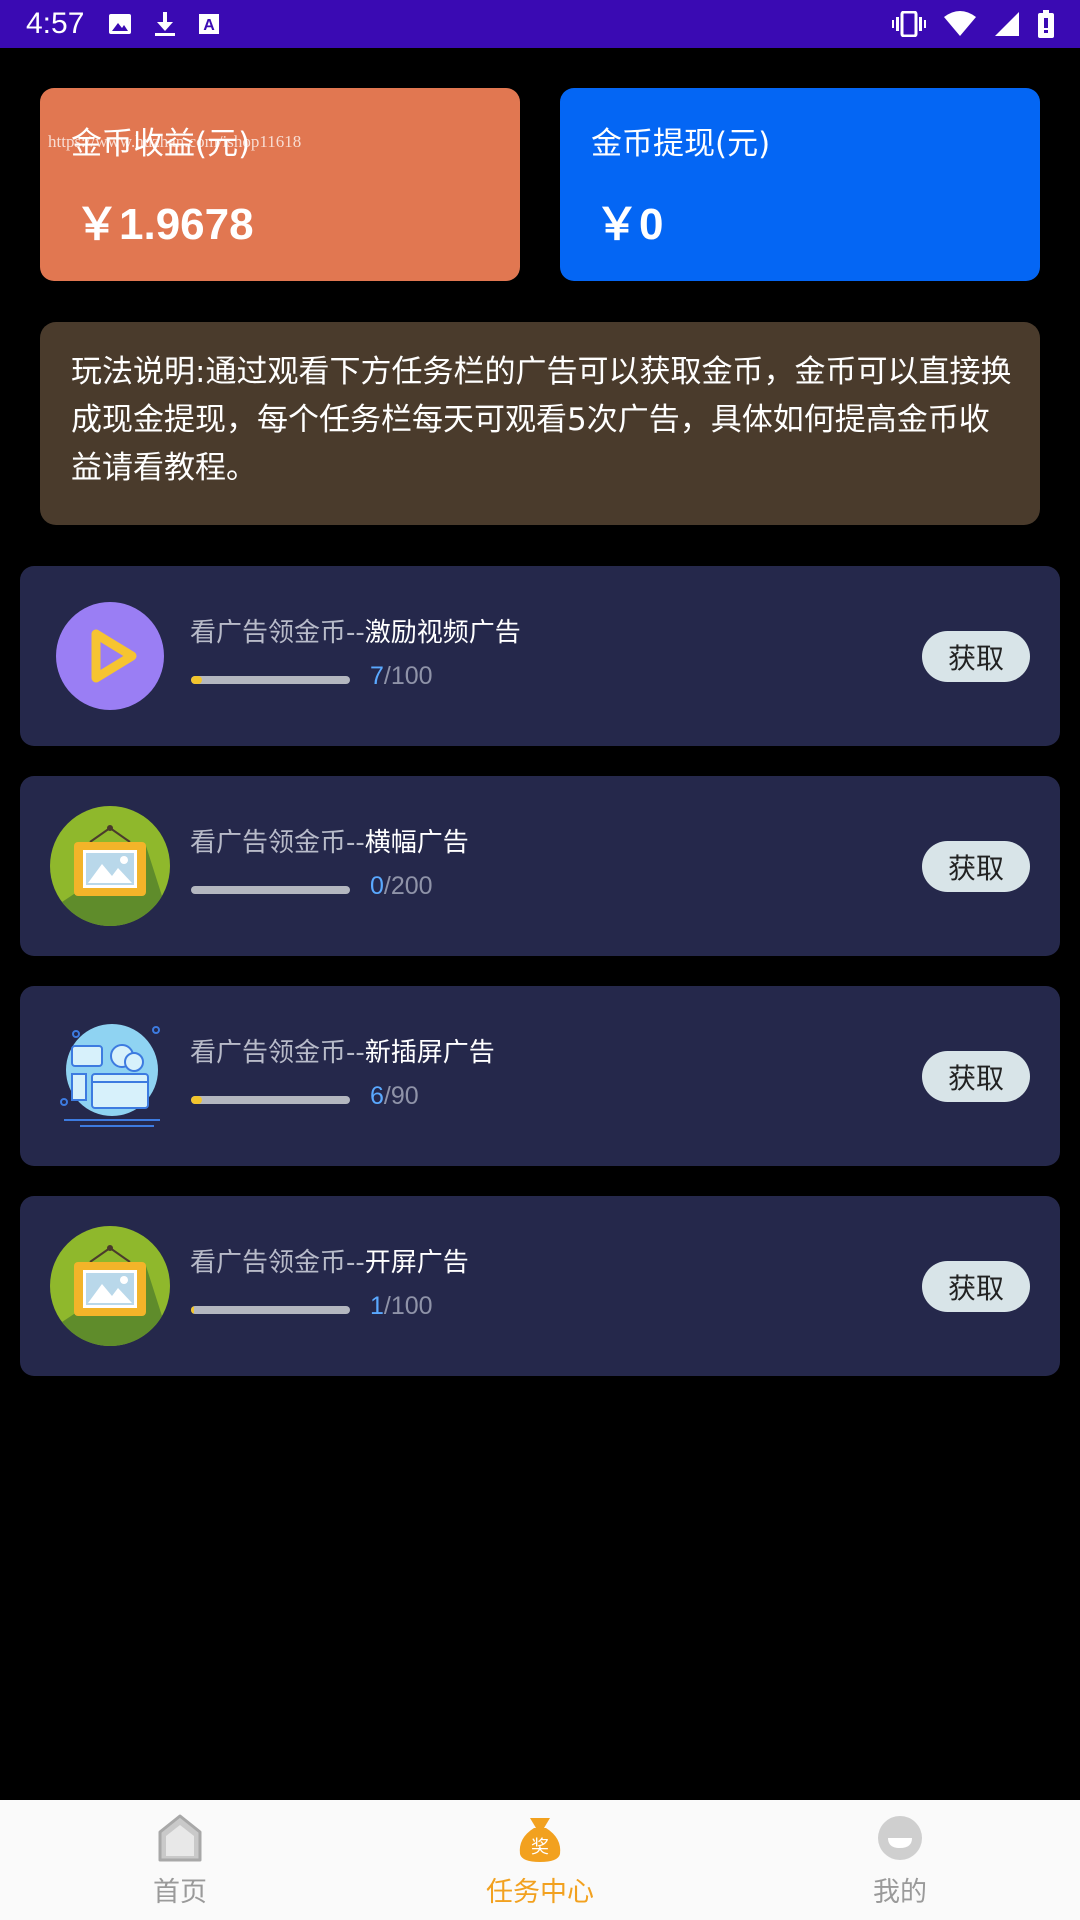  I want to click on watermark-text: https://www.huzhan.com/ishop11618, so click(175, 141).